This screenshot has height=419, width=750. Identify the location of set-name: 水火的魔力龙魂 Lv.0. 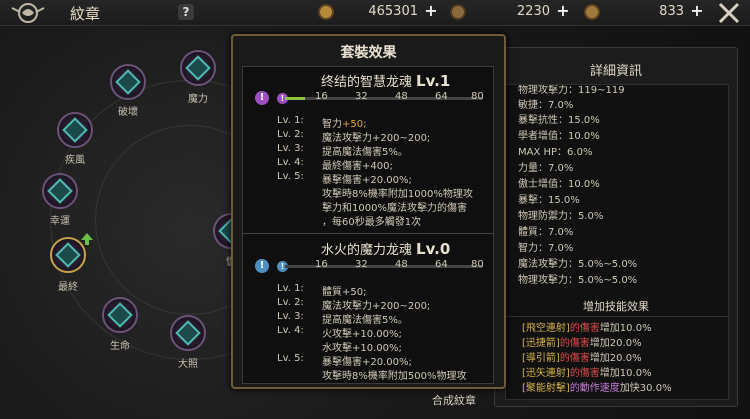
(386, 249).